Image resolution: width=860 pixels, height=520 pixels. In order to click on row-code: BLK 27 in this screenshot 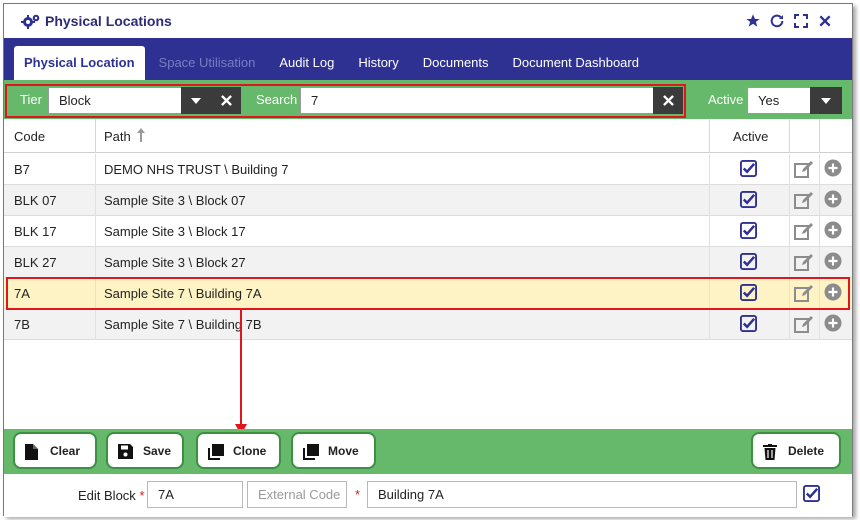, I will do `click(35, 262)`.